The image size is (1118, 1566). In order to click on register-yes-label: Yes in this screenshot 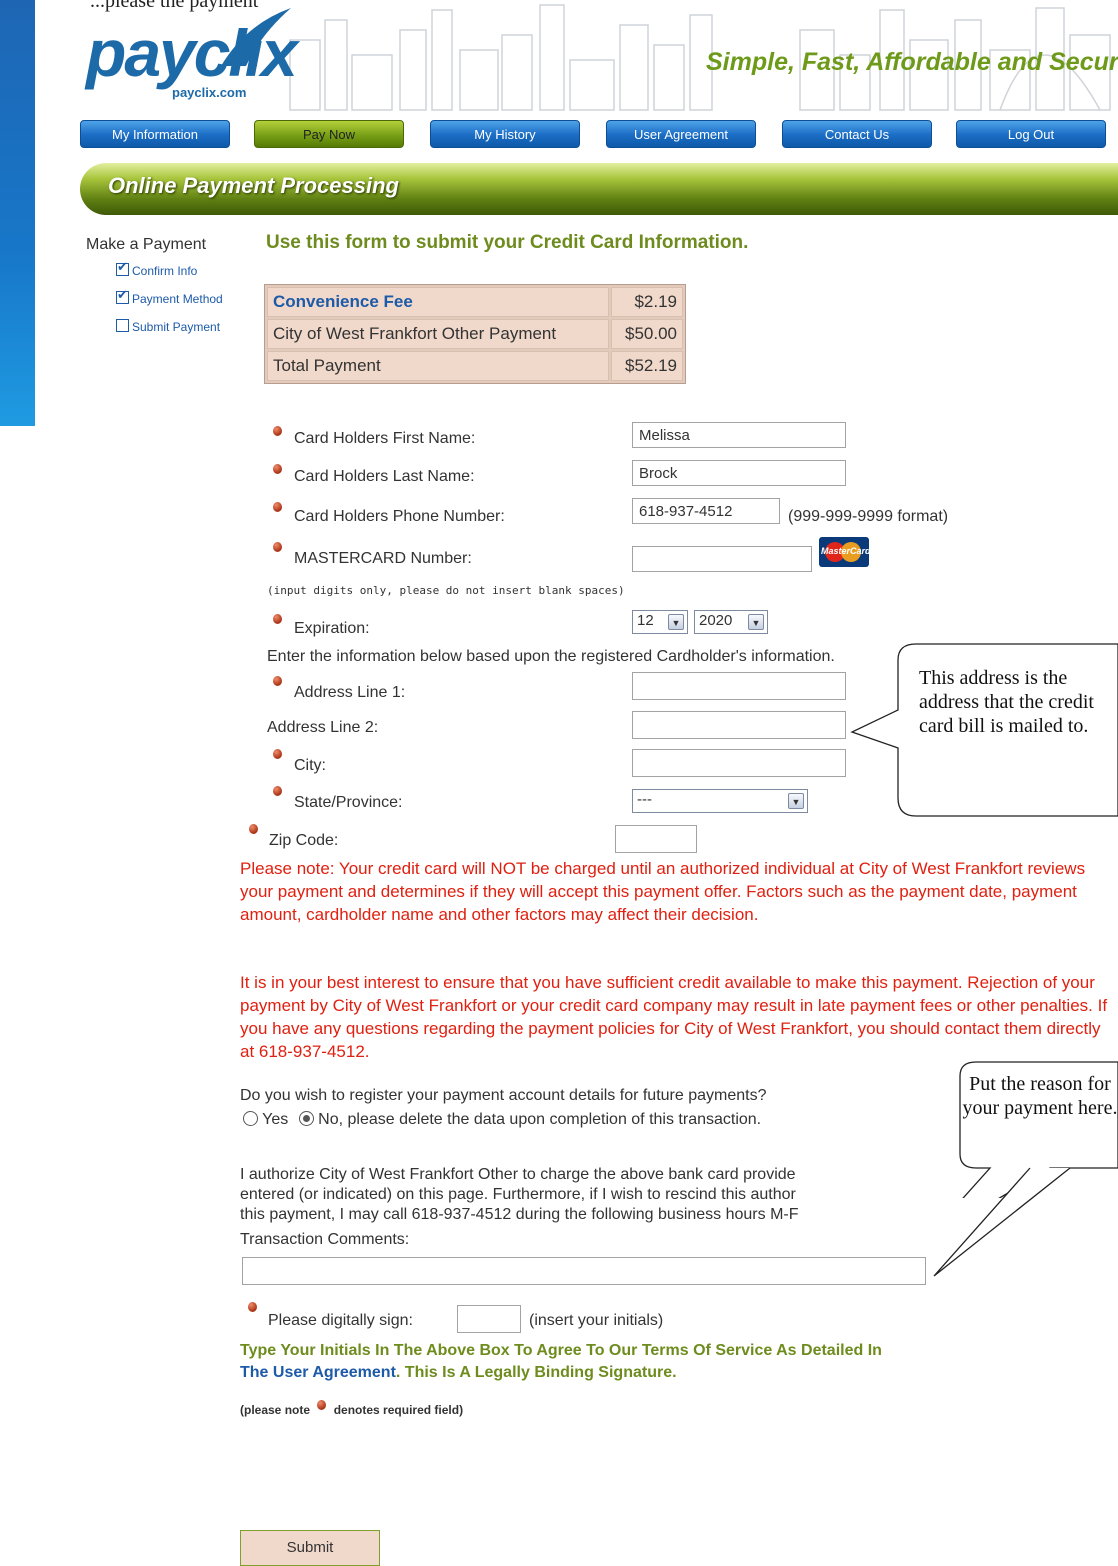, I will do `click(275, 1119)`.